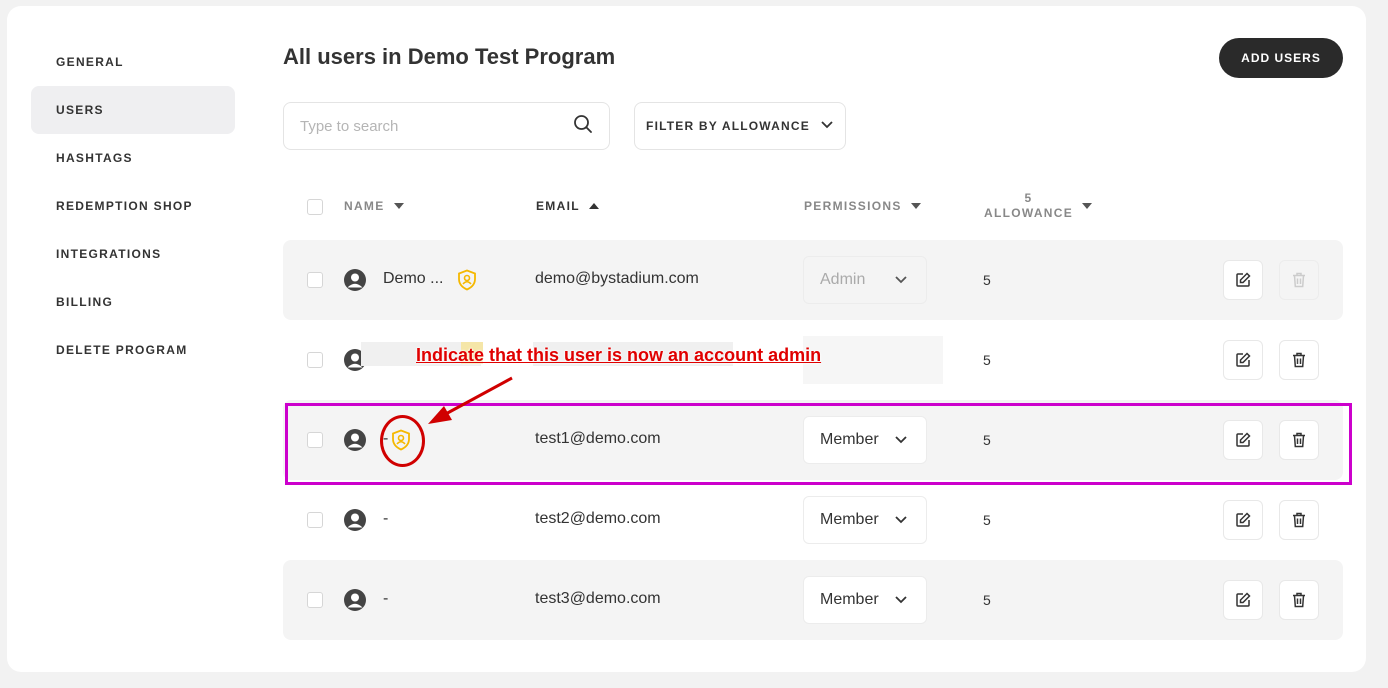 This screenshot has width=1388, height=688. What do you see at coordinates (467, 280) in the screenshot?
I see `admin-shield-icon` at bounding box center [467, 280].